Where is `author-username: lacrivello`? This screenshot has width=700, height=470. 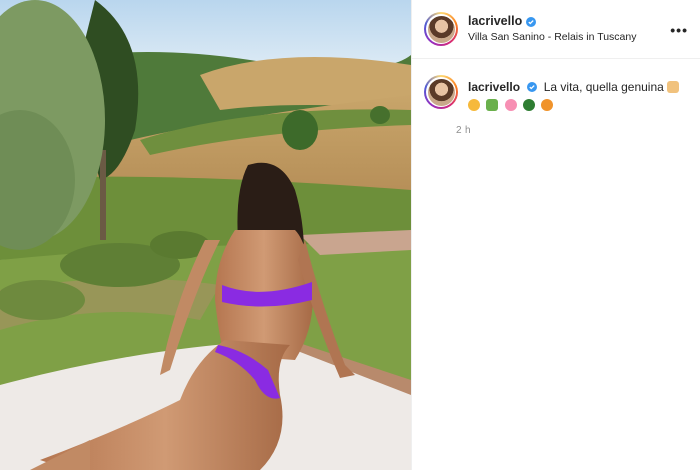 author-username: lacrivello is located at coordinates (495, 21).